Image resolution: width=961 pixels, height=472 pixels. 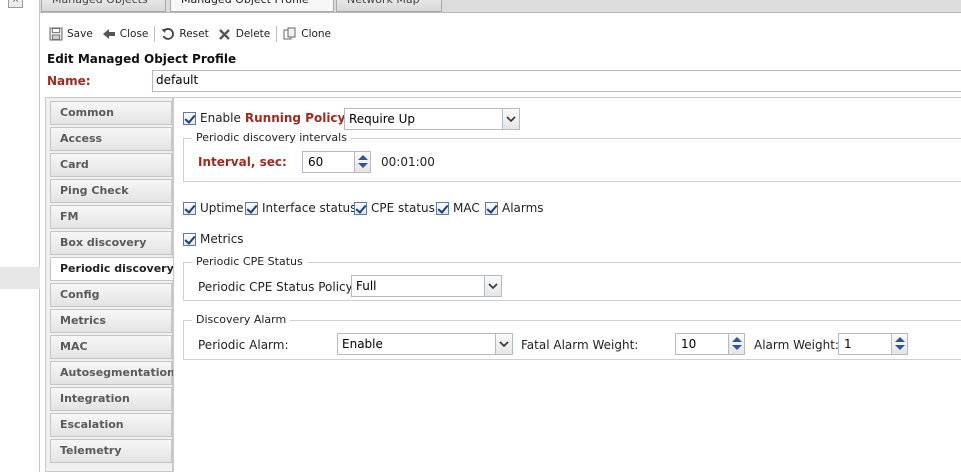 What do you see at coordinates (15, 4) in the screenshot?
I see `close-panel-icon: ×` at bounding box center [15, 4].